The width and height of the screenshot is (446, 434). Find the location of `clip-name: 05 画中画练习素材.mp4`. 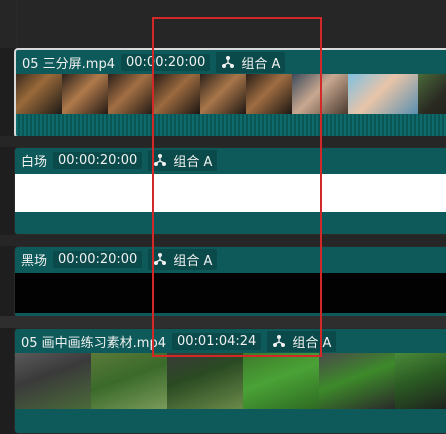

clip-name: 05 画中画练习素材.mp4 is located at coordinates (93, 343).